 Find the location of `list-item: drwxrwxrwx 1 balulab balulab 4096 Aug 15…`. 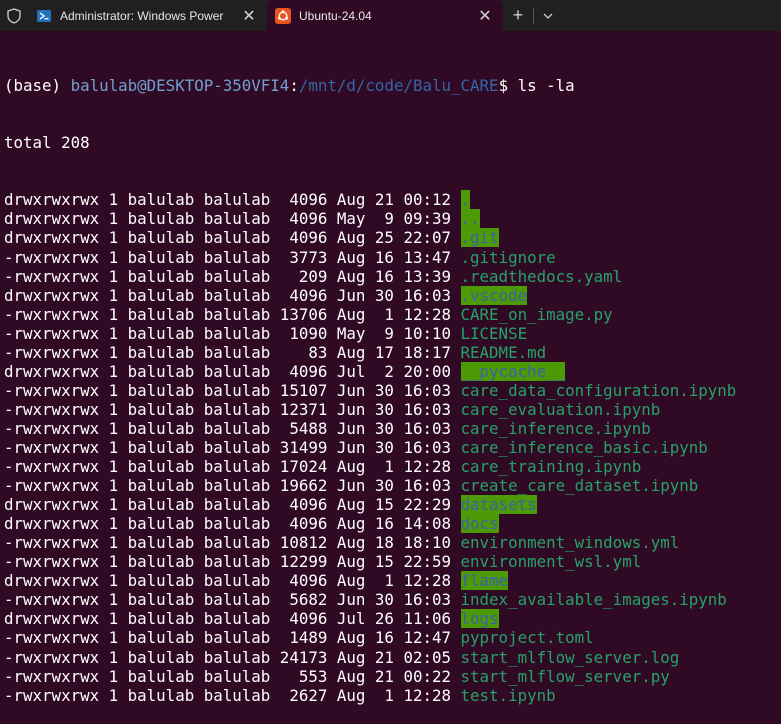

list-item: drwxrwxrwx 1 balulab balulab 4096 Aug 15… is located at coordinates (392, 505).